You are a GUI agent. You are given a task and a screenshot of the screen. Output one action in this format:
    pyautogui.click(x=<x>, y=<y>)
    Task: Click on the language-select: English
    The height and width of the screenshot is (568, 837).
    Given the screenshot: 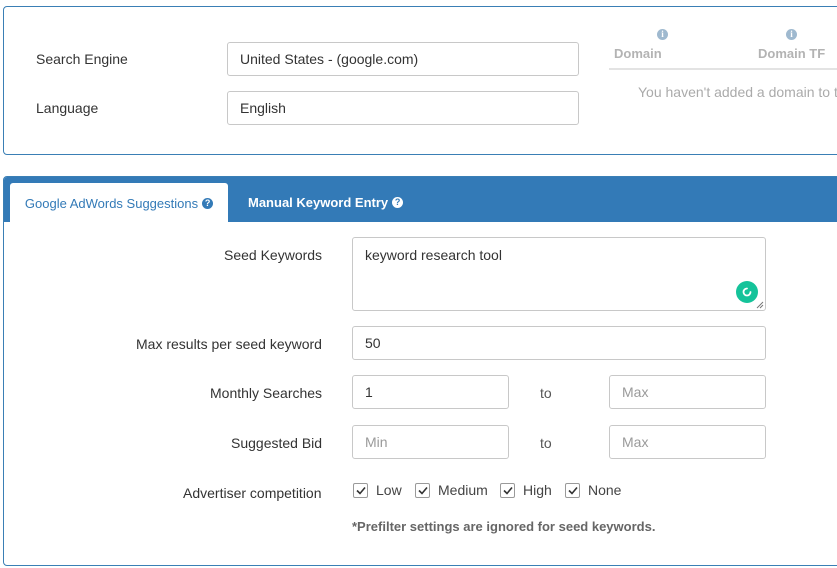 What is the action you would take?
    pyautogui.click(x=403, y=108)
    